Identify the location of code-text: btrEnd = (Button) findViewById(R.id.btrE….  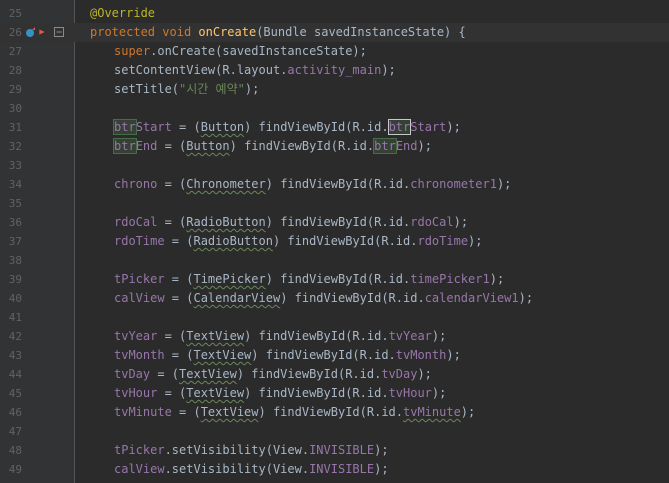
(272, 146).